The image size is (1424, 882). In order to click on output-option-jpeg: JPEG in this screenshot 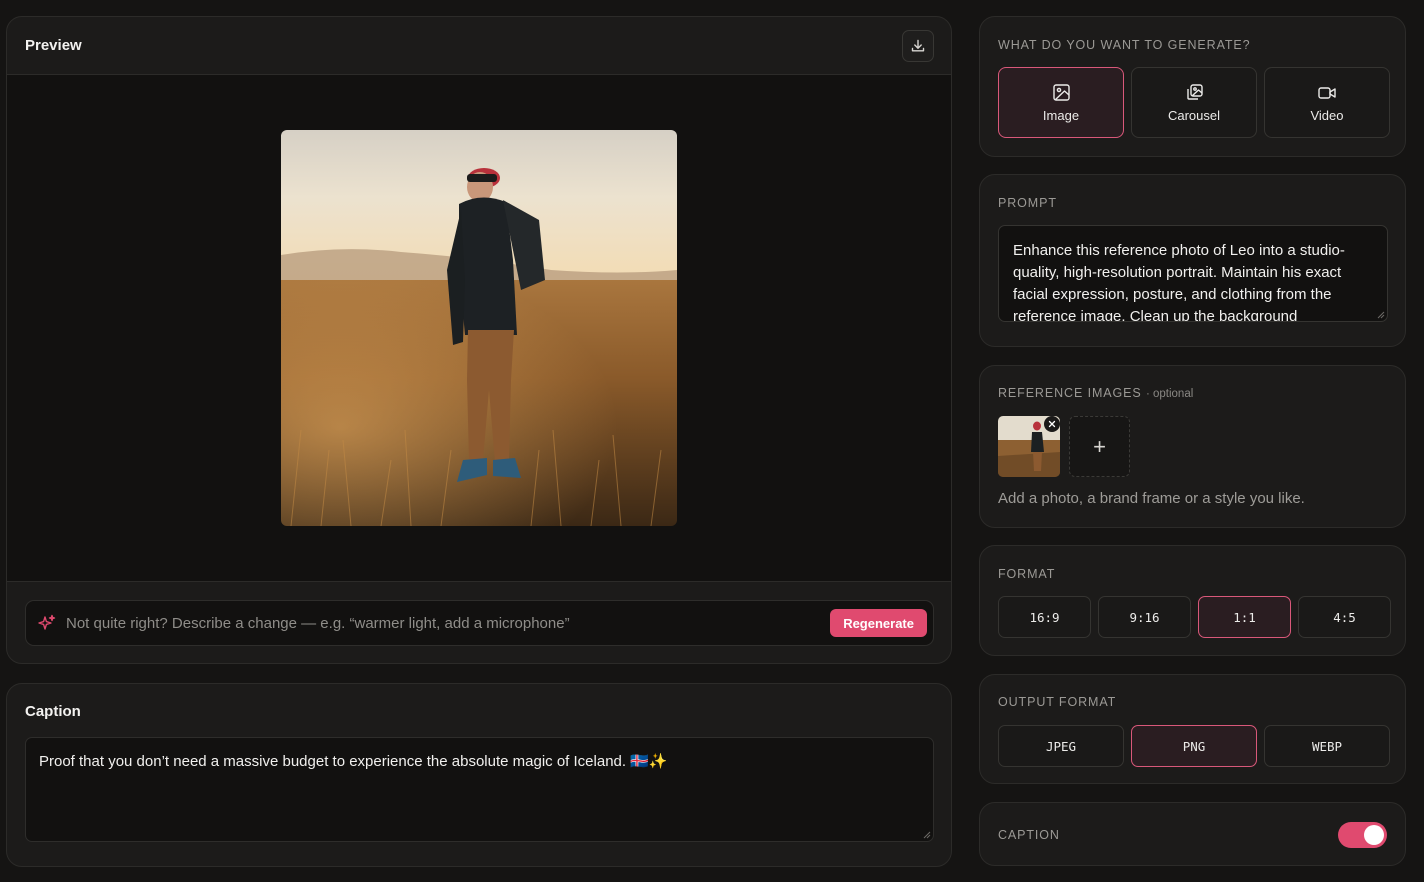, I will do `click(1061, 746)`.